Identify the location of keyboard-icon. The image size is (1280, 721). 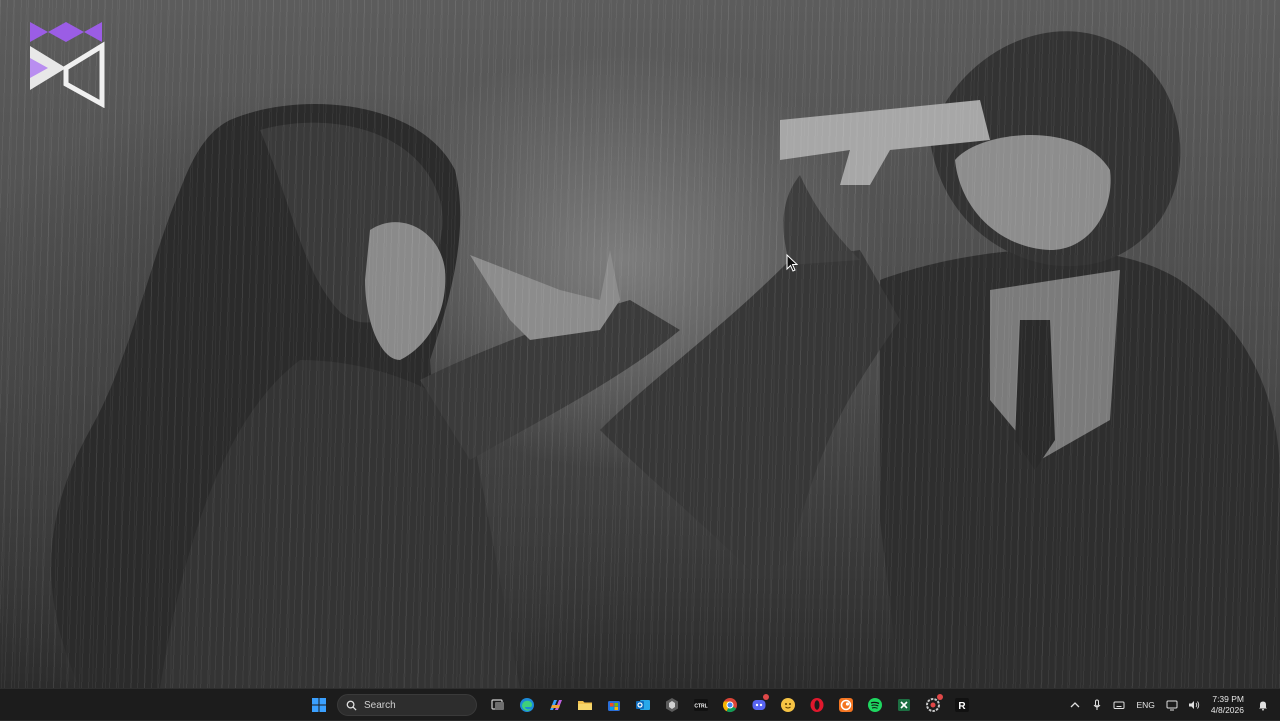
(1119, 705).